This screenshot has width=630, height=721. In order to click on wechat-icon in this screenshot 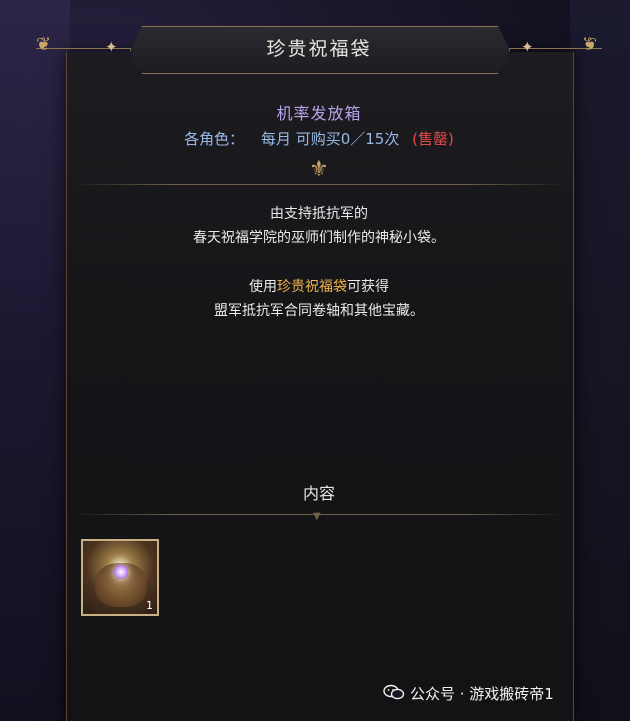, I will do `click(394, 692)`.